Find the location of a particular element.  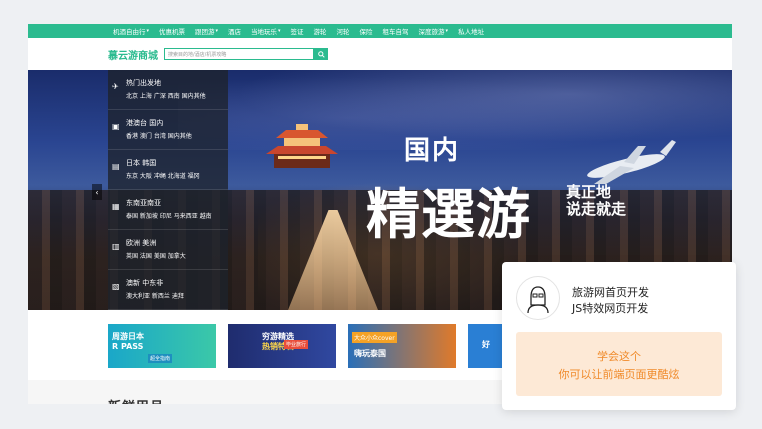

nav-item-label: 优惠机票 is located at coordinates (172, 32).